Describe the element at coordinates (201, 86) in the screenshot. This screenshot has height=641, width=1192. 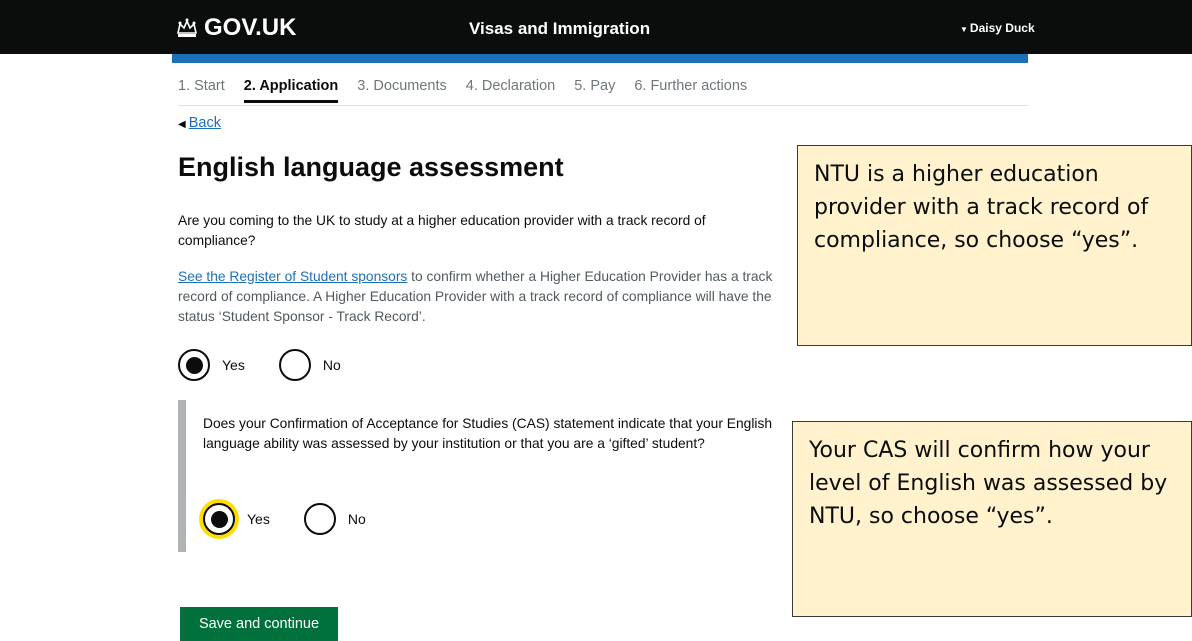
I see `step-start: 1. Start` at that location.